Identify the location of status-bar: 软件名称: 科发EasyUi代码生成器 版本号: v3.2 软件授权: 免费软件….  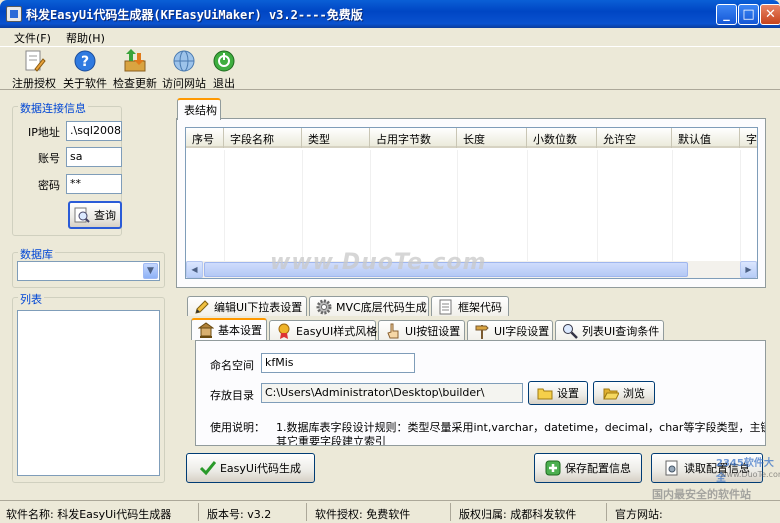
(390, 511).